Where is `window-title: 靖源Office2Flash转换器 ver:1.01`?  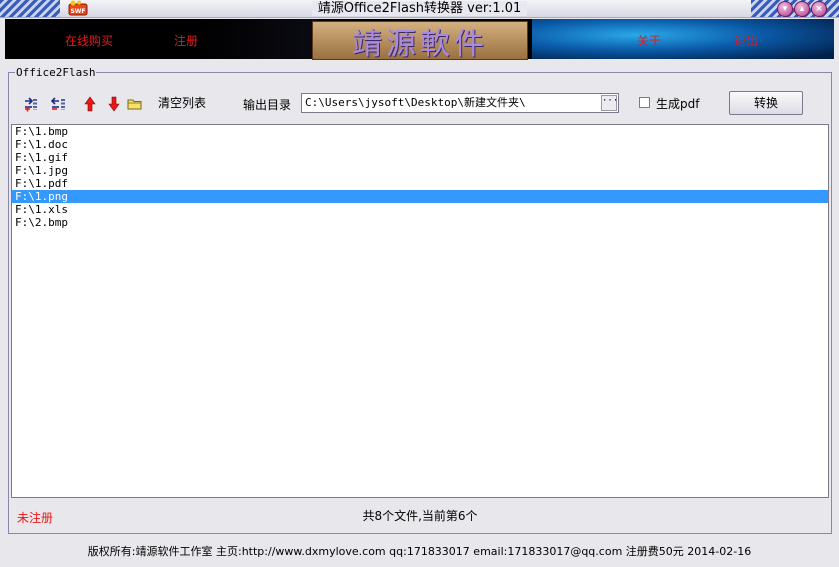 window-title: 靖源Office2Flash转换器 ver:1.01 is located at coordinates (419, 8).